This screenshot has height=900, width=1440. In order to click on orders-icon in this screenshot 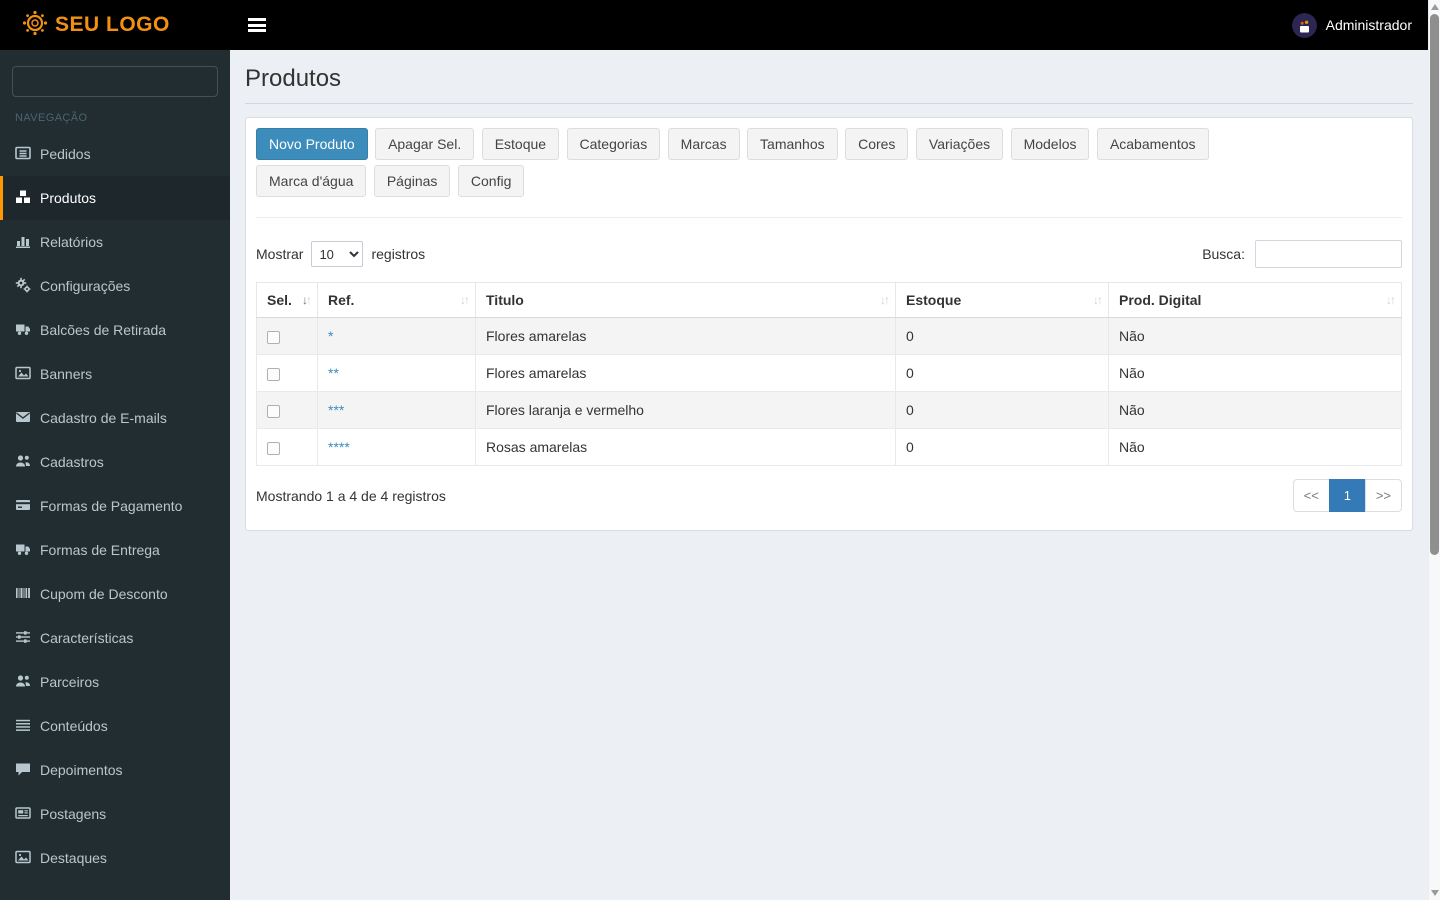, I will do `click(23, 154)`.